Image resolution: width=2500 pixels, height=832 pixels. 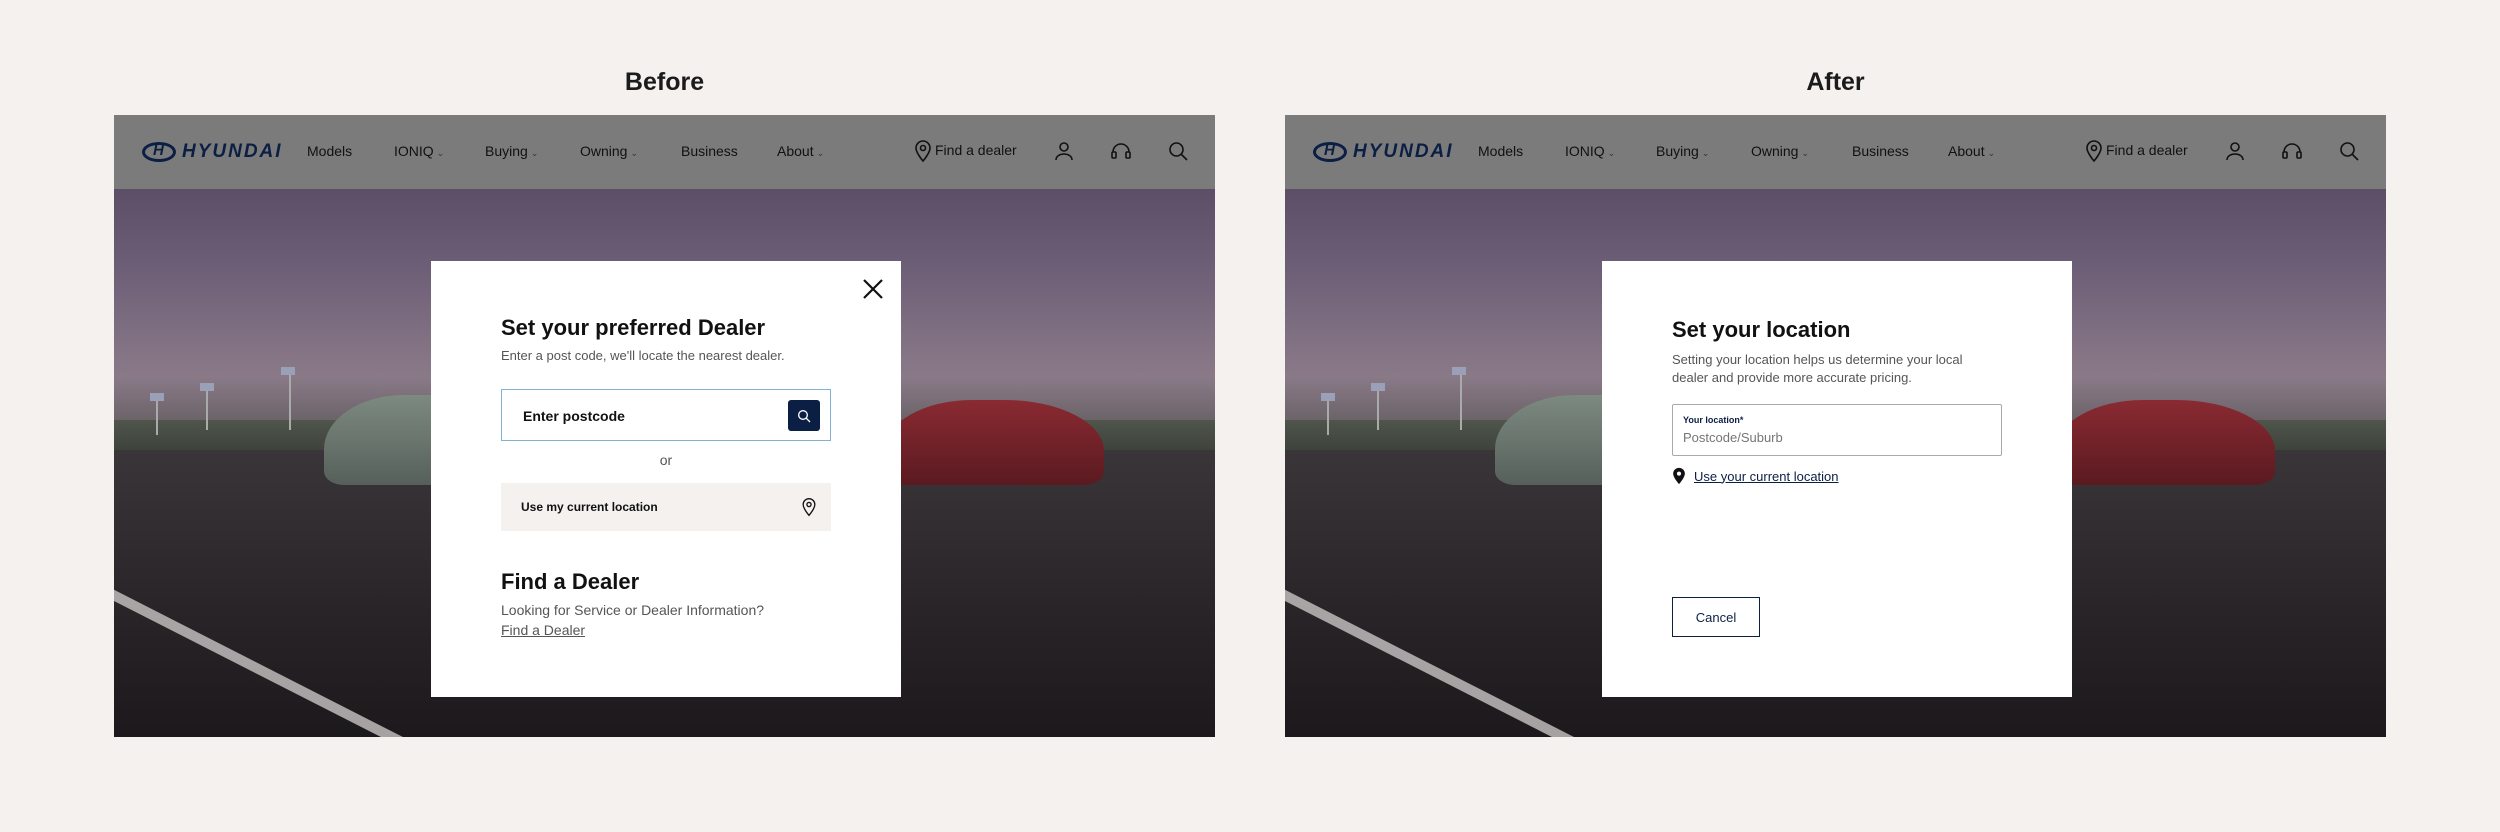 I want to click on postcode-search-button, so click(x=804, y=415).